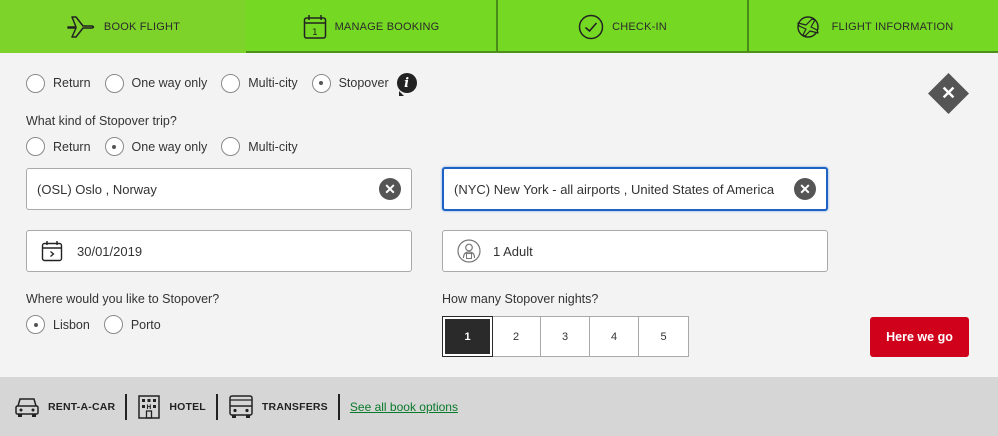 This screenshot has width=998, height=436. I want to click on radio-stopover-multi-city: Multi-city, so click(259, 146).